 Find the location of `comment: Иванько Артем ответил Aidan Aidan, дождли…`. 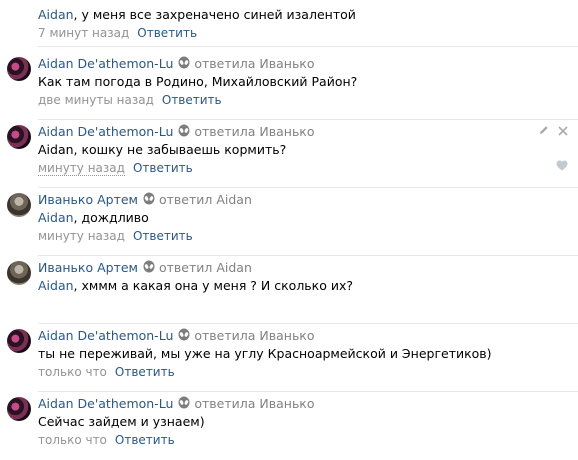

comment: Иванько Артем ответил Aidan Aidan, дождли… is located at coordinates (289, 222).